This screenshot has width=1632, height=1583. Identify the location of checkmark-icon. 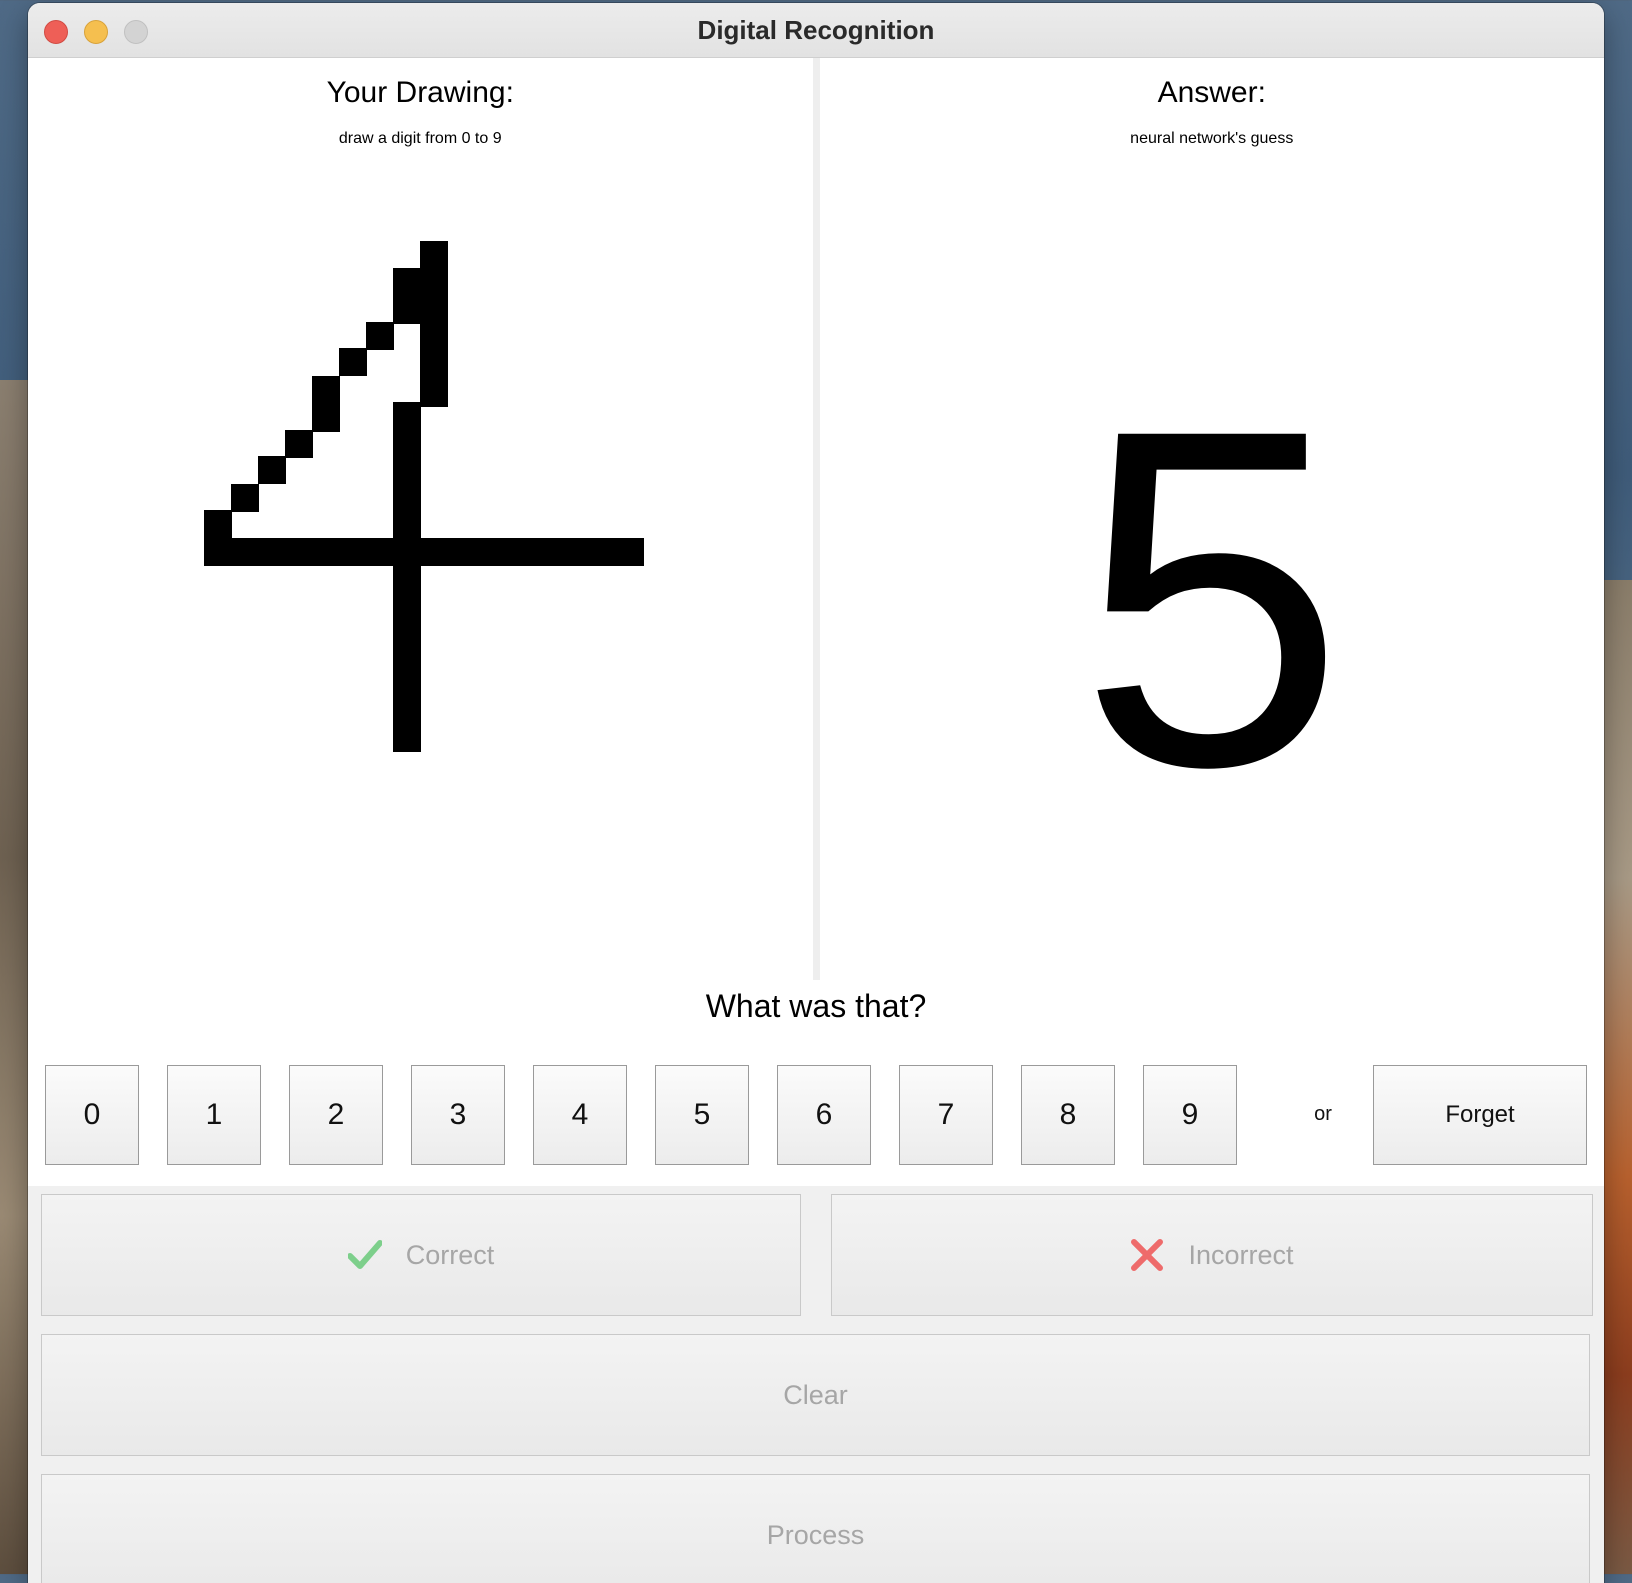
(364, 1254).